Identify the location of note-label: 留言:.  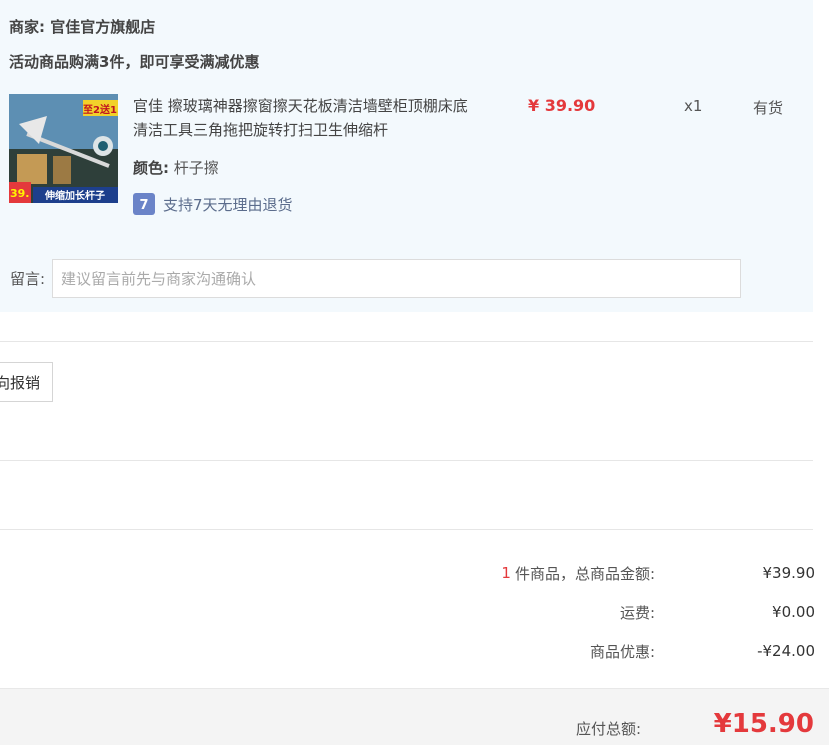
(28, 279).